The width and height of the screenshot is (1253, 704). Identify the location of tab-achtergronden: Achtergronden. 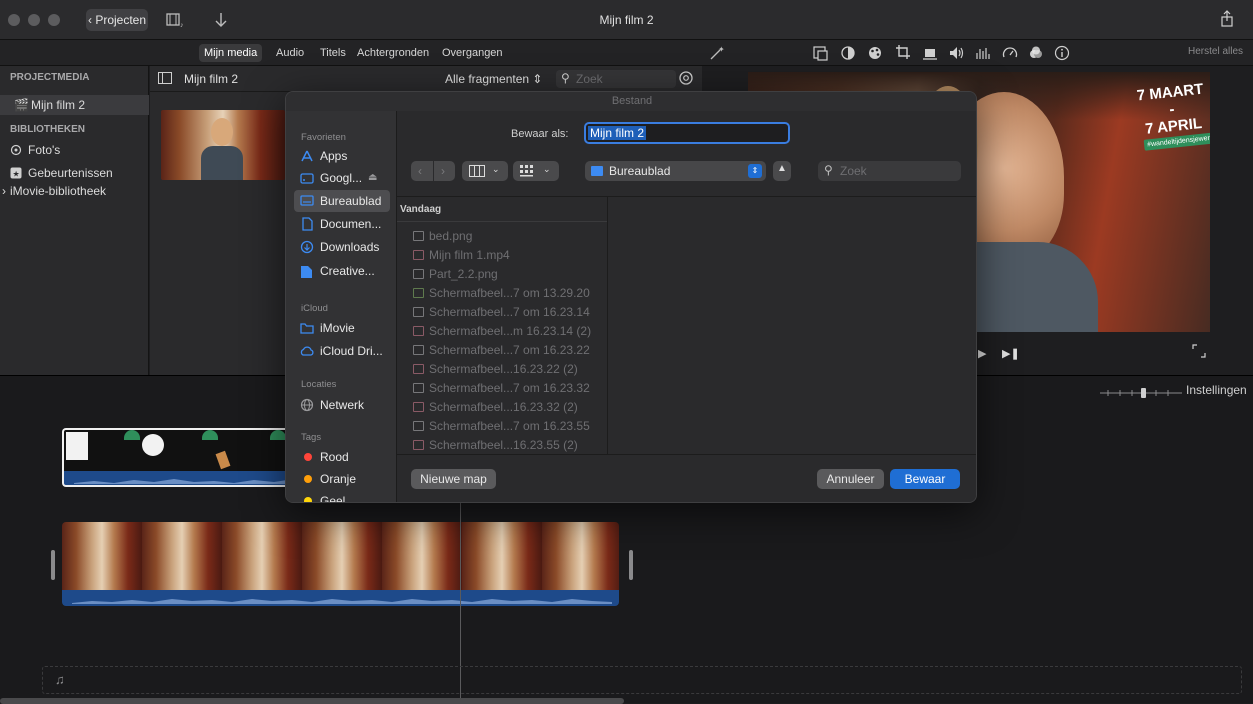
(393, 53).